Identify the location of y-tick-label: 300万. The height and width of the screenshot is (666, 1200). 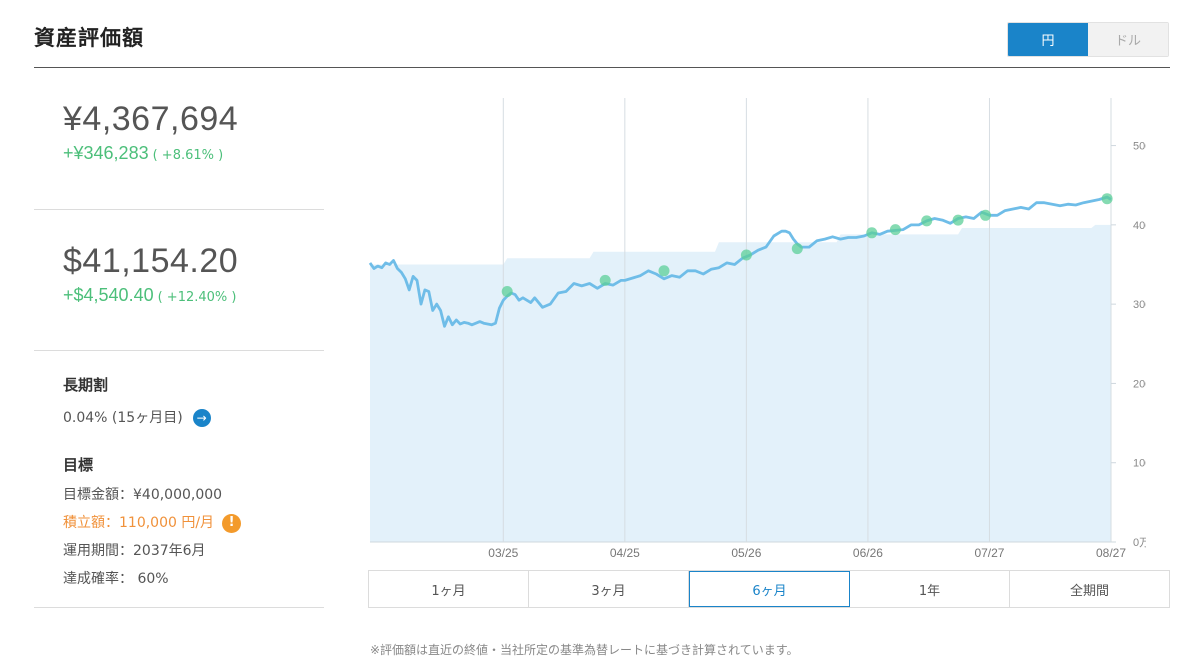
(1139, 305).